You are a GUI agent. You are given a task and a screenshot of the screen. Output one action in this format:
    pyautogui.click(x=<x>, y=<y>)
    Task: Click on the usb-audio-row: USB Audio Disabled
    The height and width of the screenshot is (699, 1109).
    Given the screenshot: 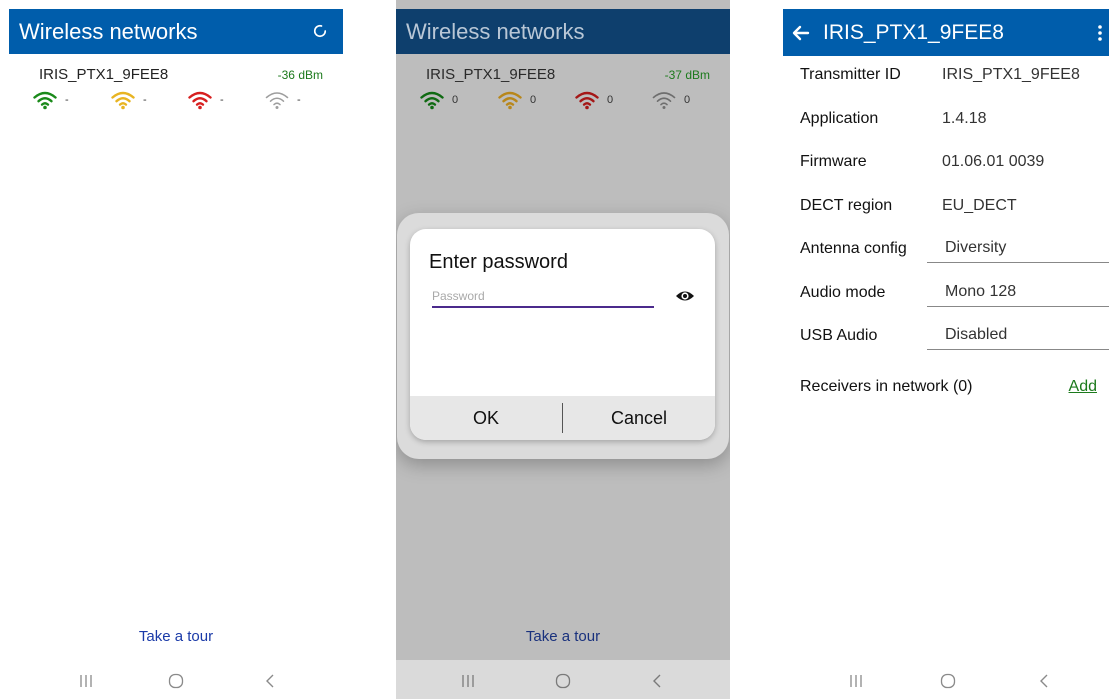 What is the action you would take?
    pyautogui.click(x=954, y=347)
    